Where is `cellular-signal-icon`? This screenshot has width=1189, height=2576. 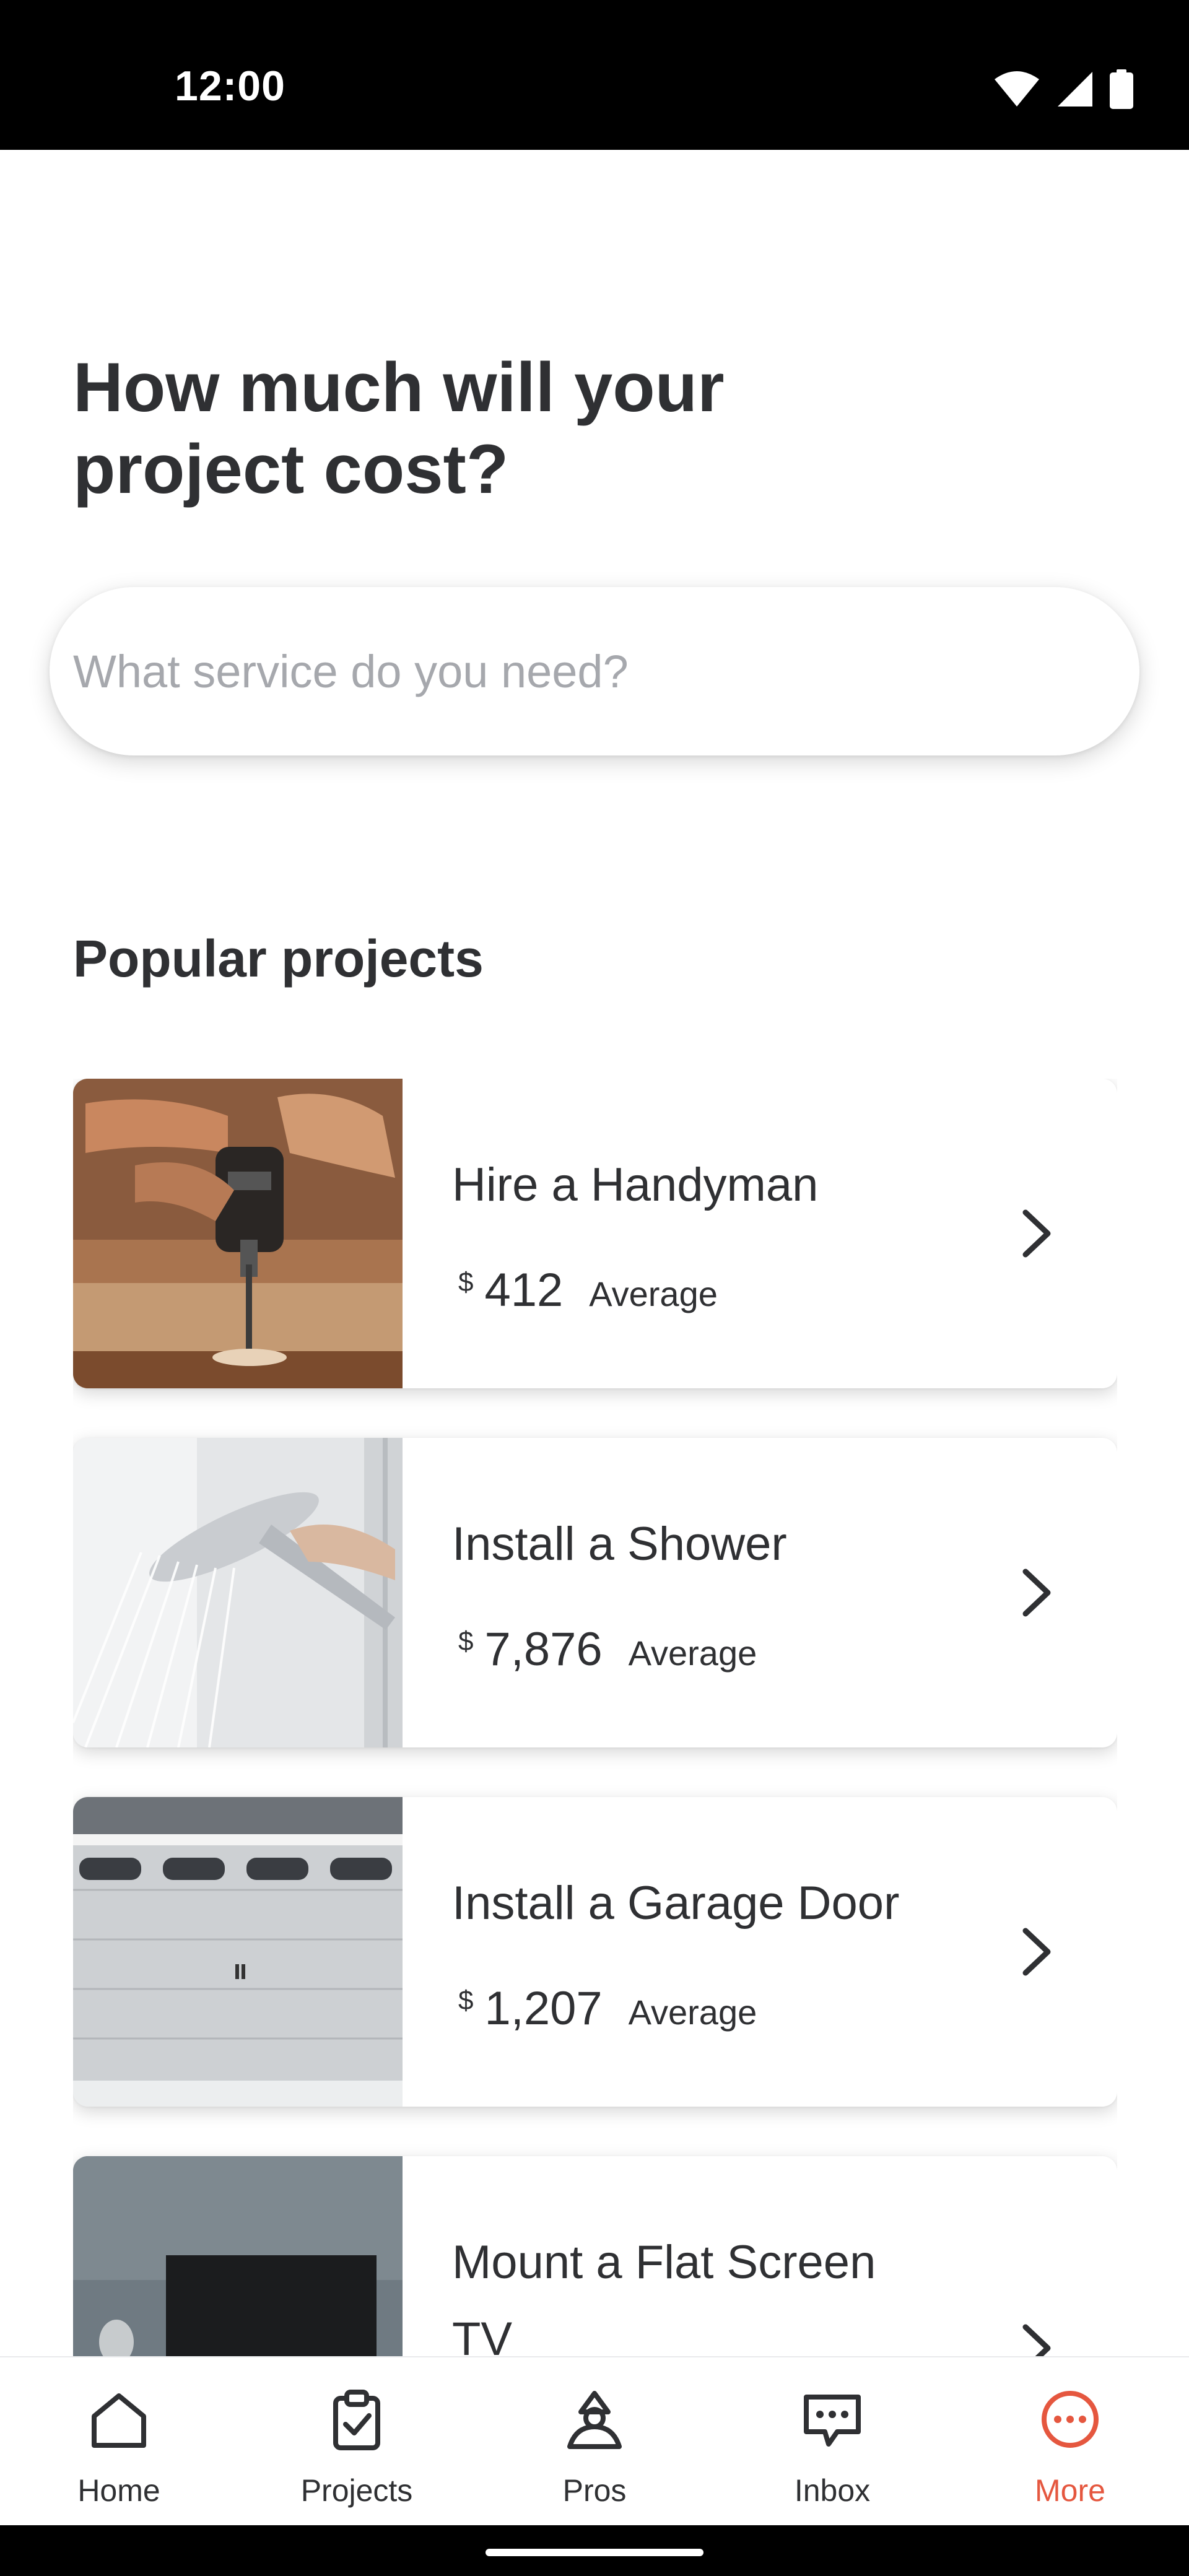 cellular-signal-icon is located at coordinates (1075, 89).